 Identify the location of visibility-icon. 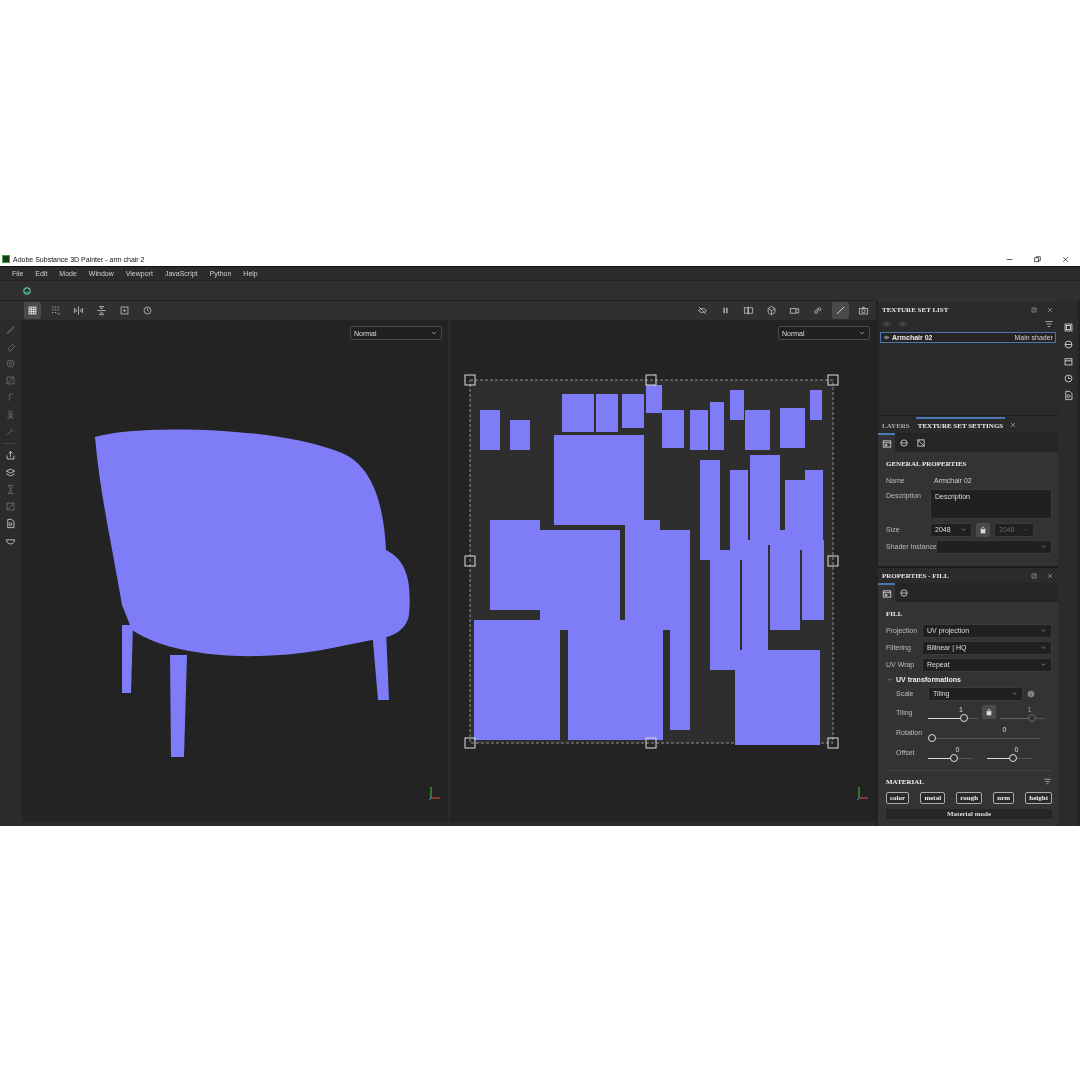
(886, 337).